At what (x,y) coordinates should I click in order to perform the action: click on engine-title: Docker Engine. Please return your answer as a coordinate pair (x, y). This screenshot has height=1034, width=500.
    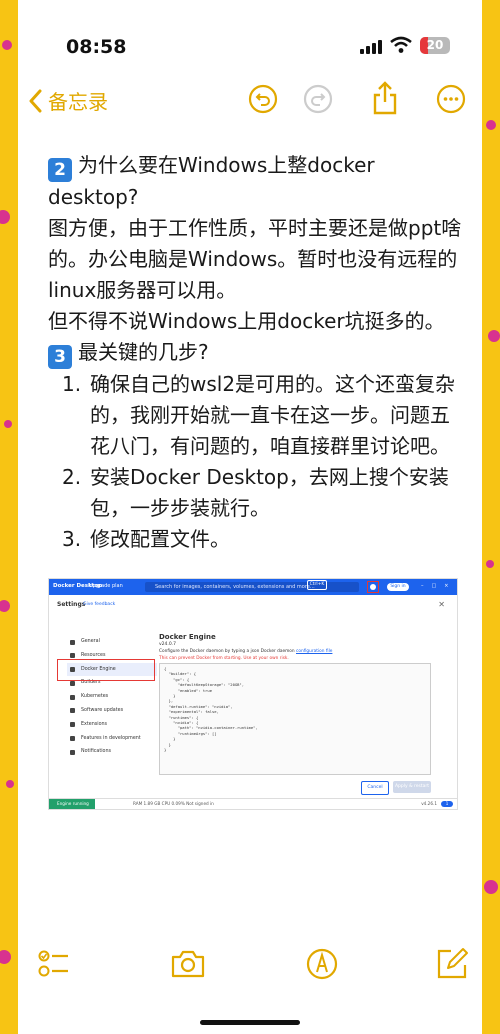
    Looking at the image, I should click on (187, 637).